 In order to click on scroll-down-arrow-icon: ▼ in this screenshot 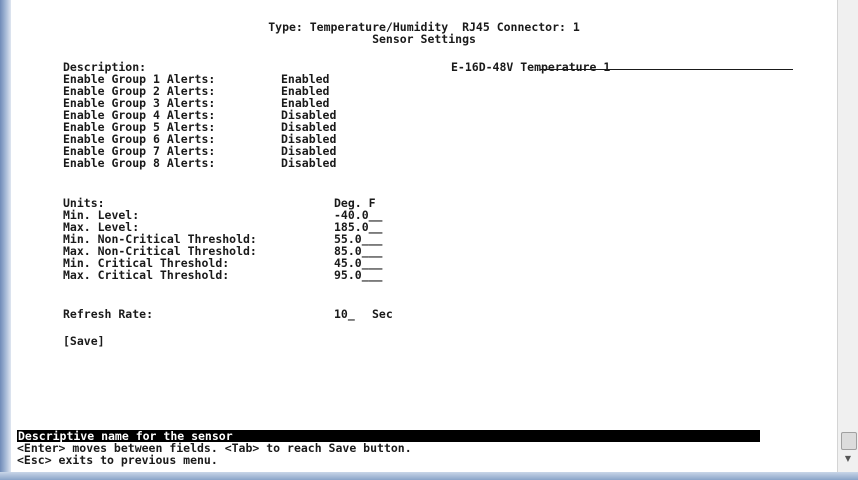, I will do `click(848, 459)`.